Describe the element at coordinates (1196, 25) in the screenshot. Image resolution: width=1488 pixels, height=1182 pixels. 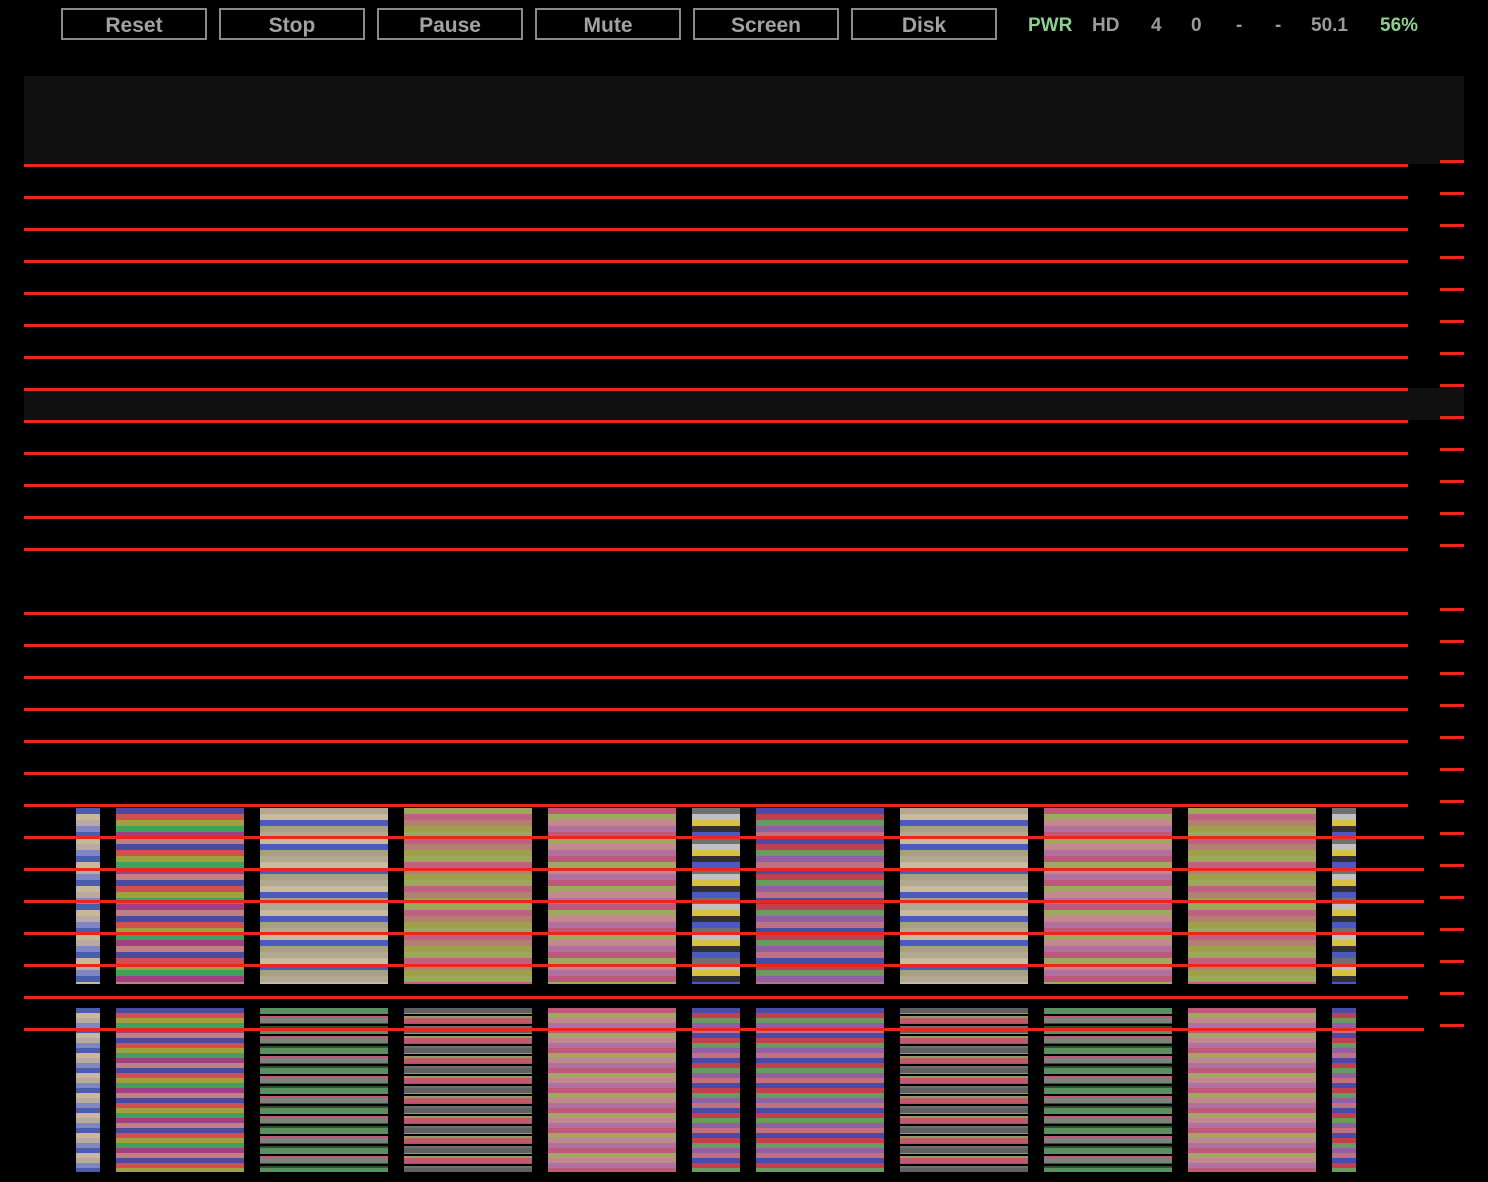
I see `status-value-2: 0` at that location.